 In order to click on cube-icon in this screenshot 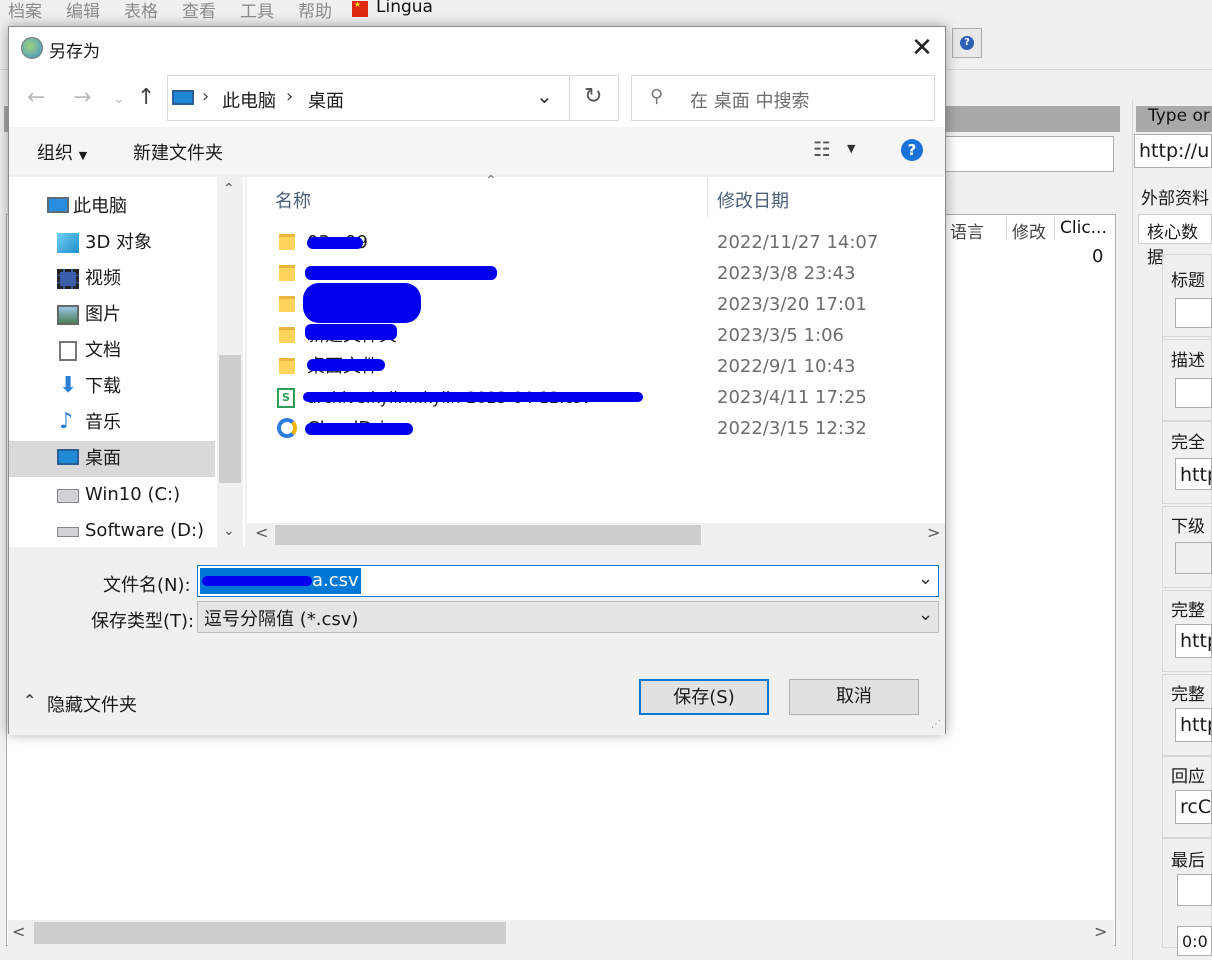, I will do `click(68, 243)`.